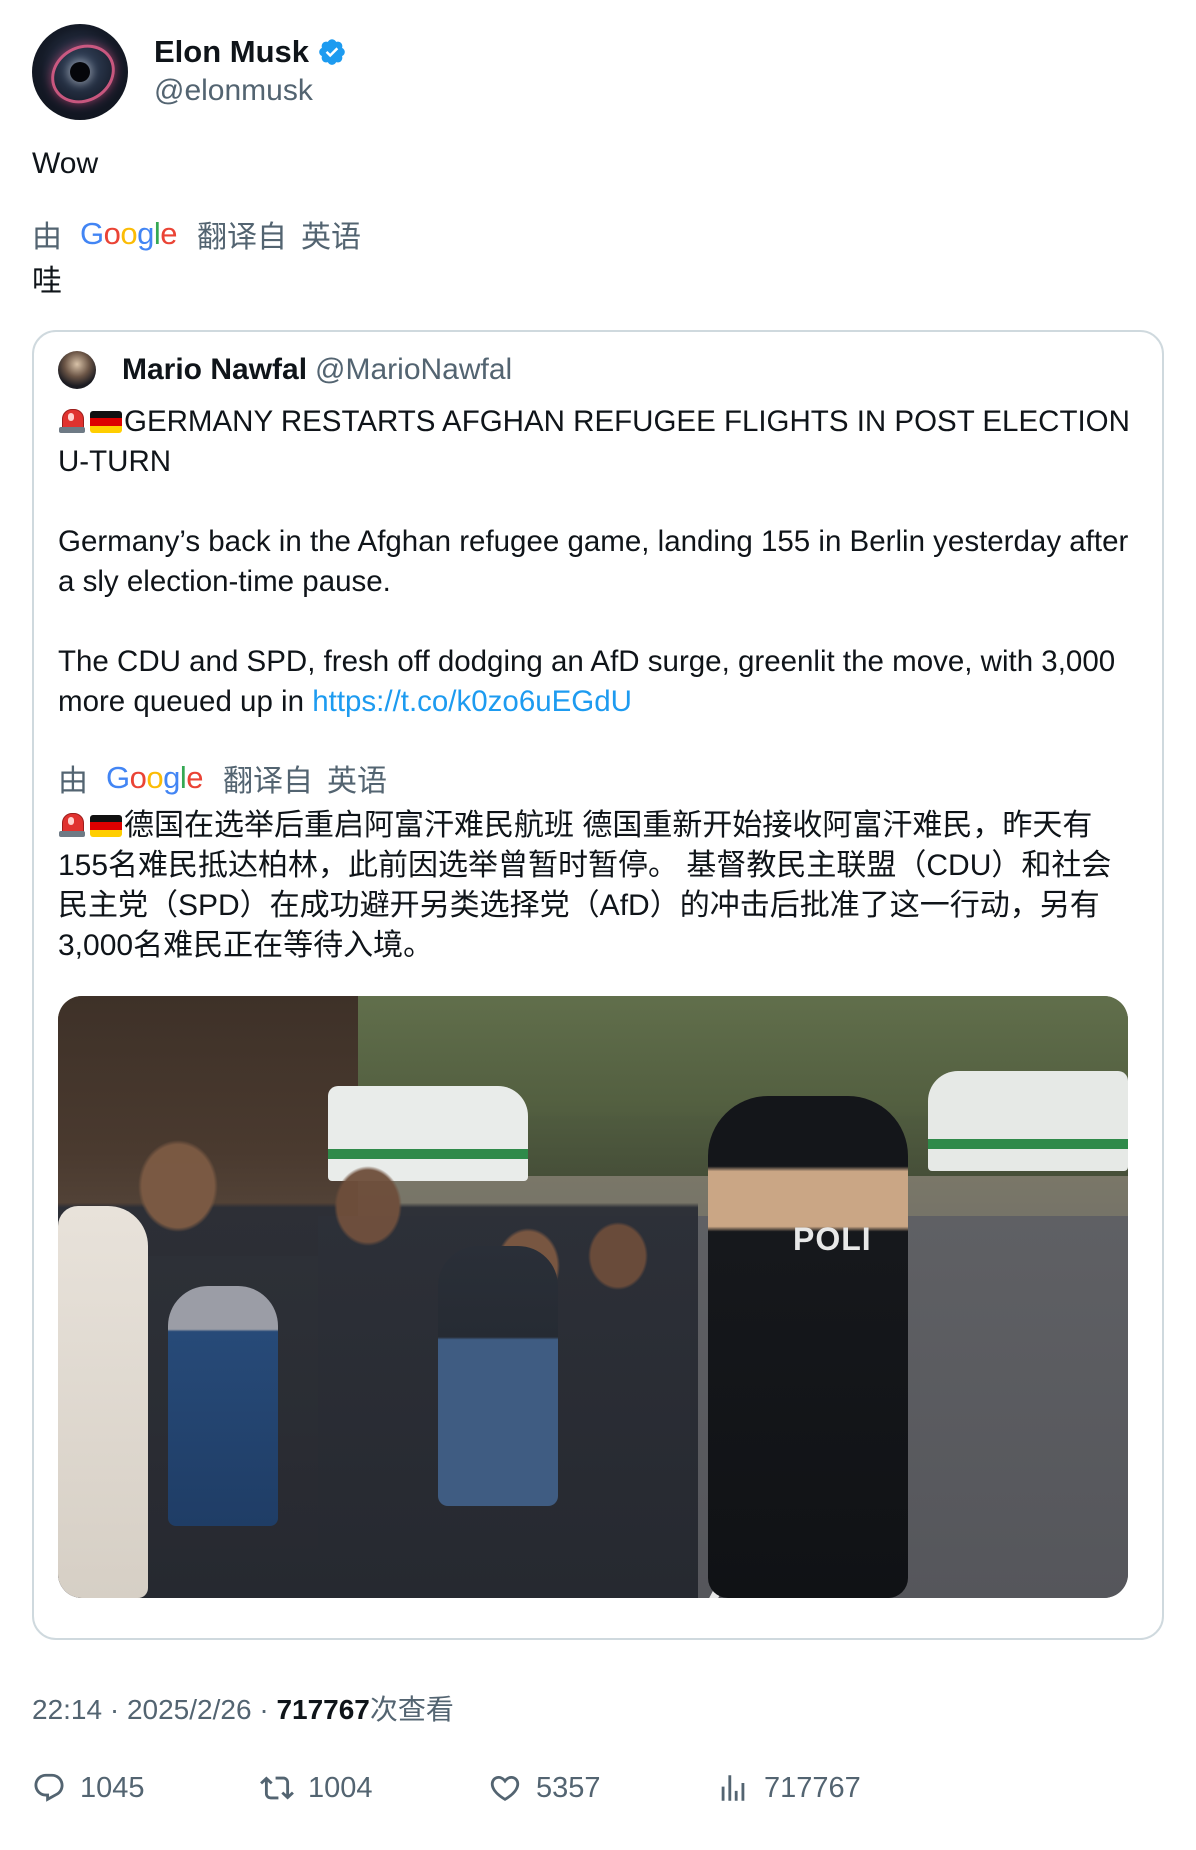 The image size is (1196, 1850). Describe the element at coordinates (47, 237) in the screenshot. I see `translate-by-label: 由` at that location.